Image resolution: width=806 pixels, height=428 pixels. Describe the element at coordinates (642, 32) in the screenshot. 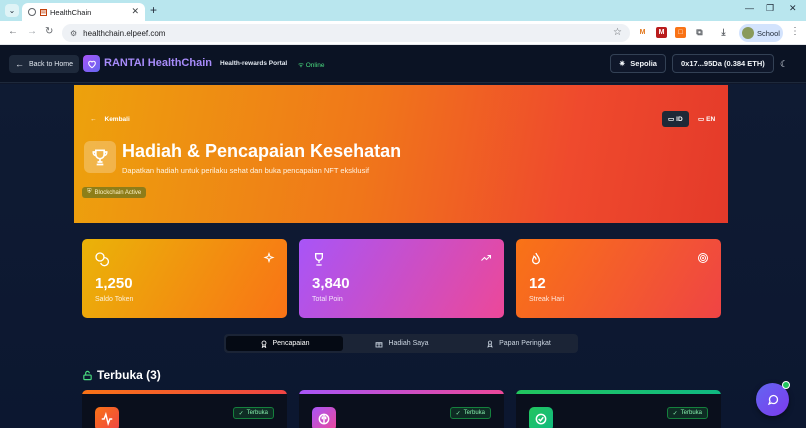

I see `metamask-extension-icon: M` at that location.